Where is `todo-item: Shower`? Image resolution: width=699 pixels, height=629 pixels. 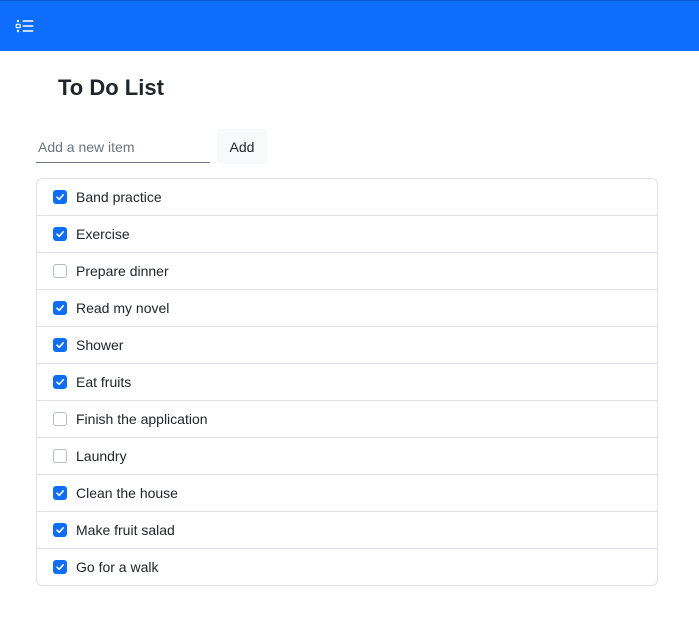 todo-item: Shower is located at coordinates (347, 345).